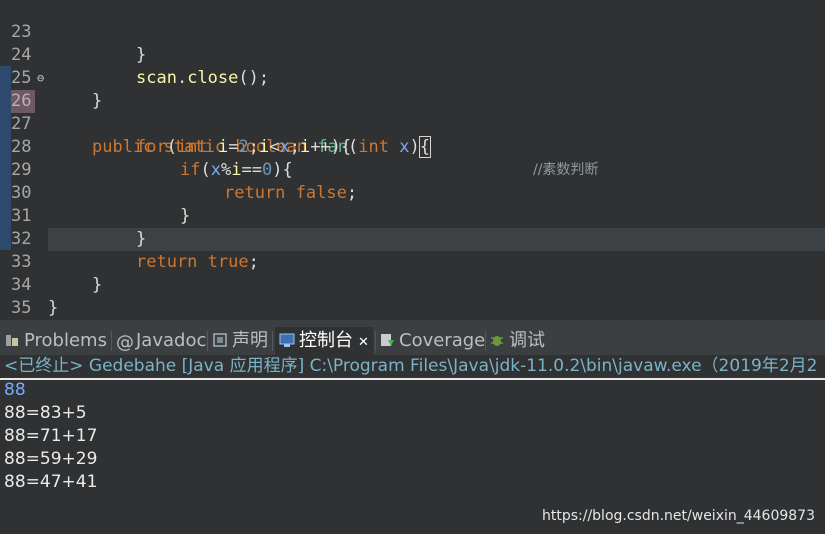 Image resolution: width=825 pixels, height=534 pixels. What do you see at coordinates (15, 390) in the screenshot?
I see `console-input-line: 88` at bounding box center [15, 390].